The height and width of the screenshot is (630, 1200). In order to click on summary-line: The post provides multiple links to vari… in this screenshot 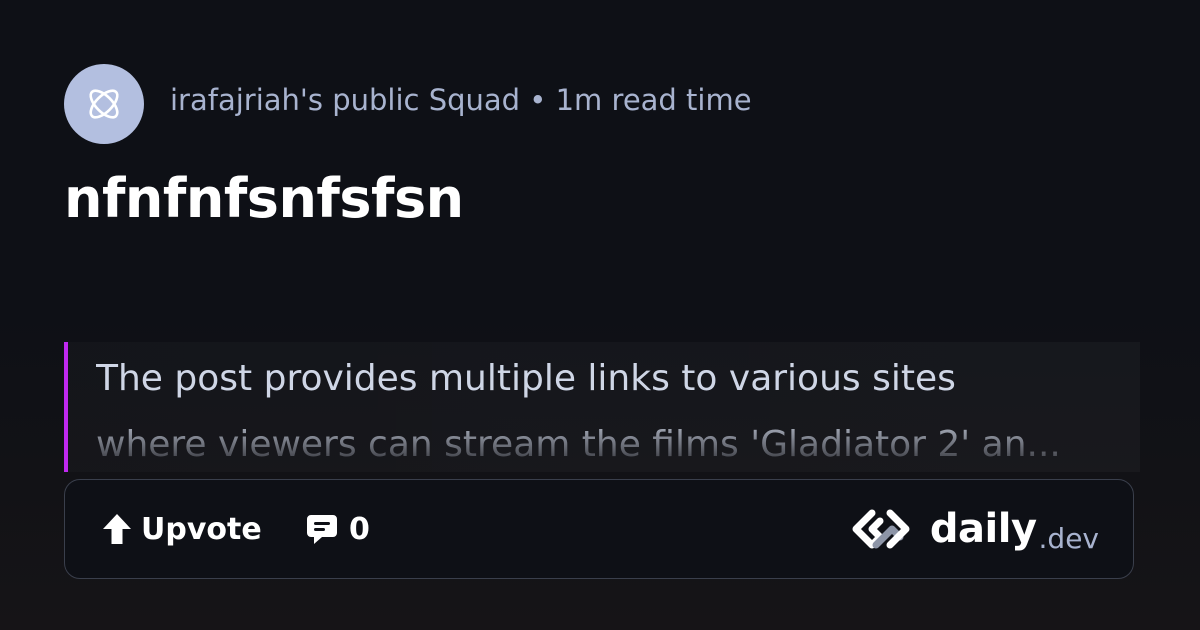, I will do `click(526, 378)`.